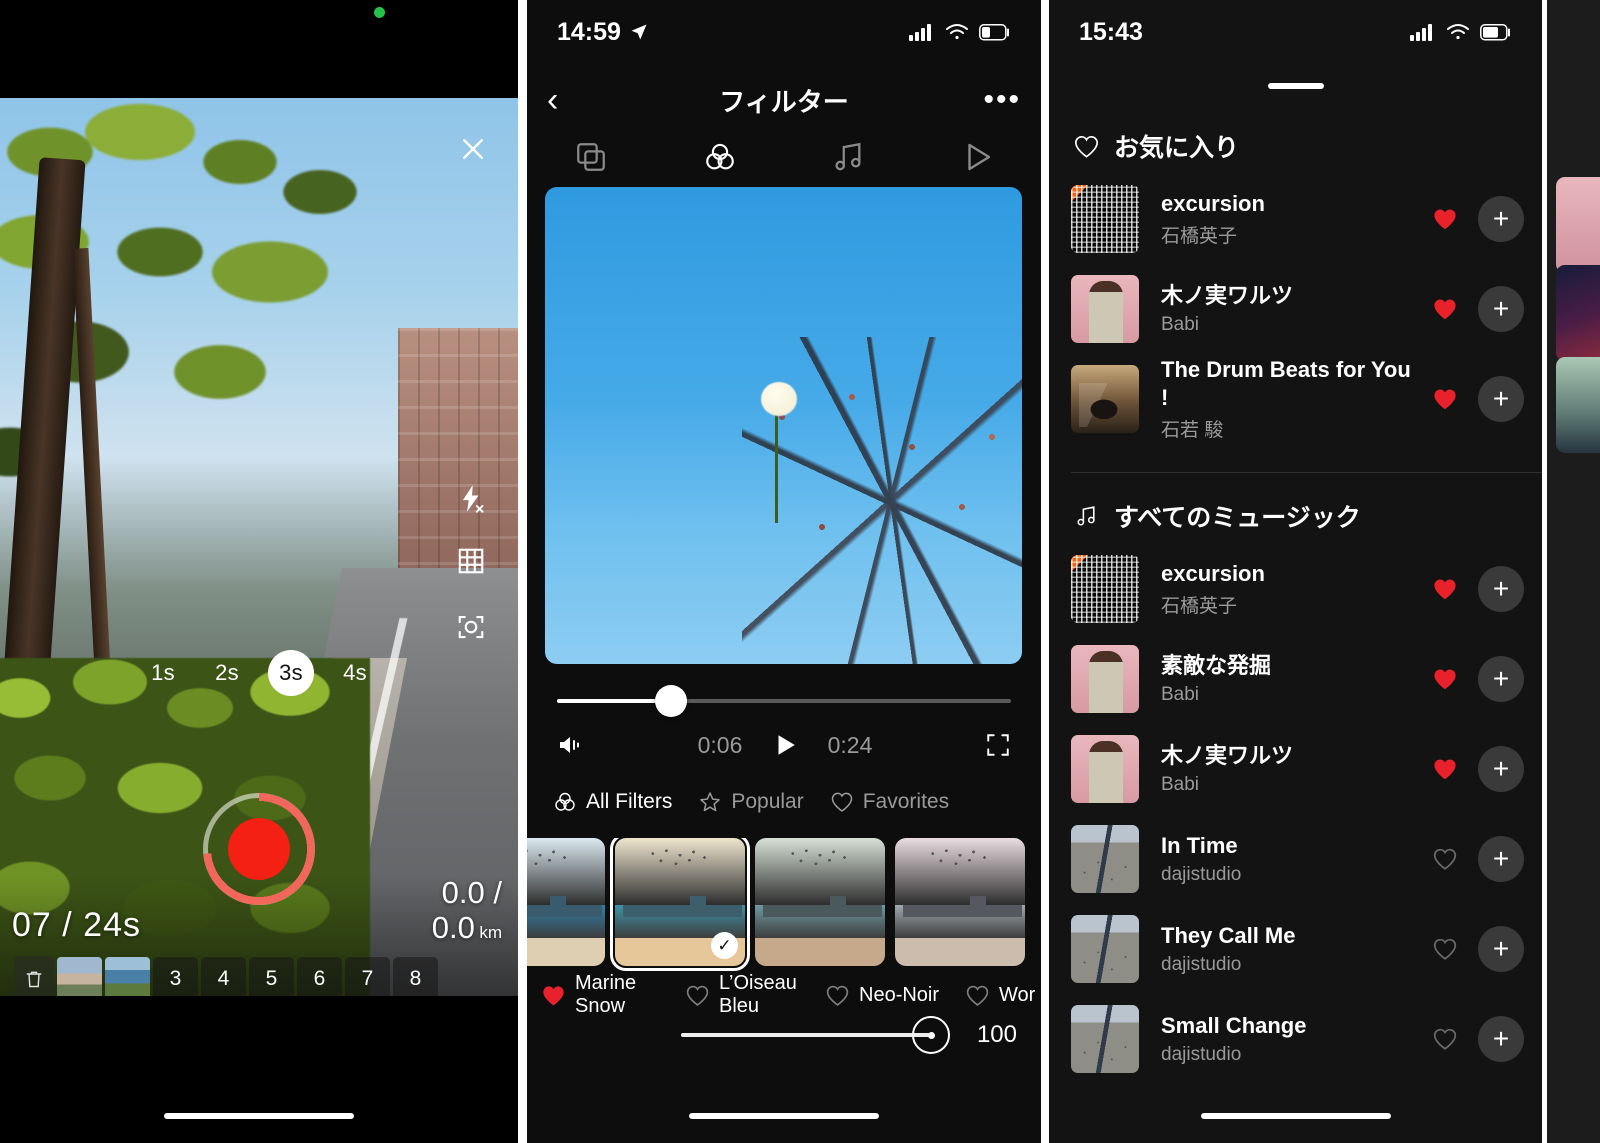 The height and width of the screenshot is (1143, 1600). What do you see at coordinates (848, 157) in the screenshot?
I see `tab-music` at bounding box center [848, 157].